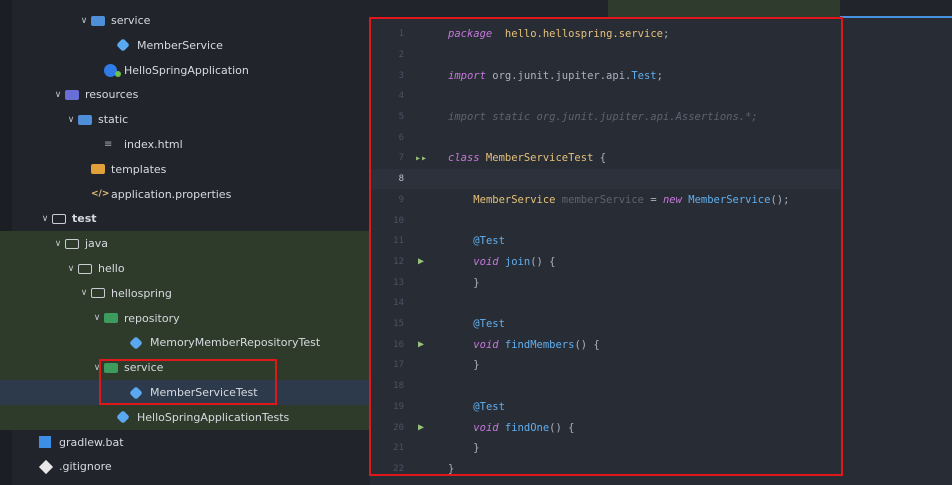  I want to click on tree-item-label: .gitignore, so click(85, 467).